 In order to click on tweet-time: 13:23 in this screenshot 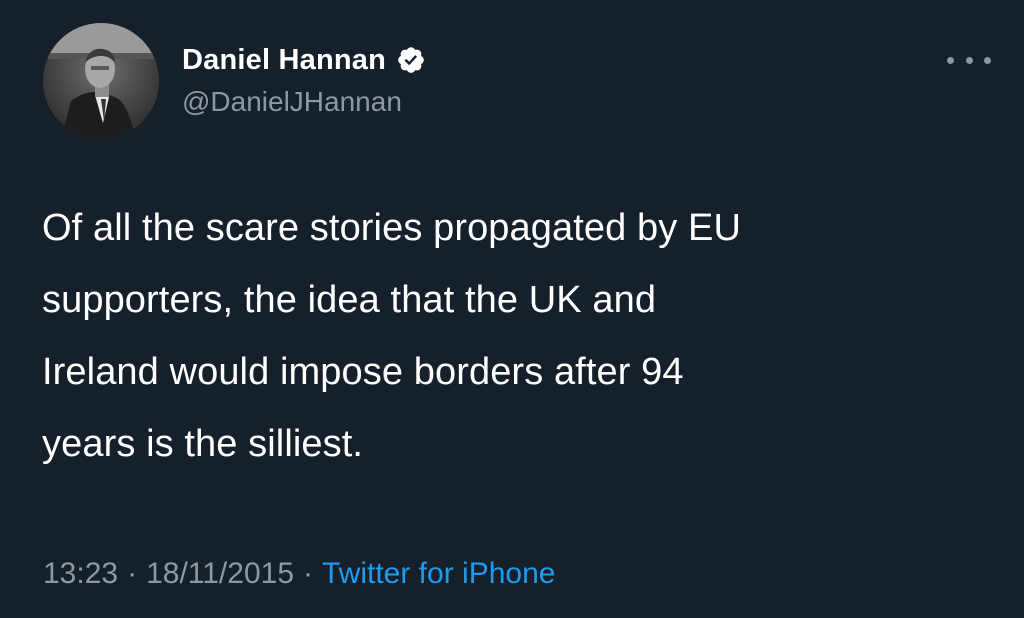, I will do `click(80, 574)`.